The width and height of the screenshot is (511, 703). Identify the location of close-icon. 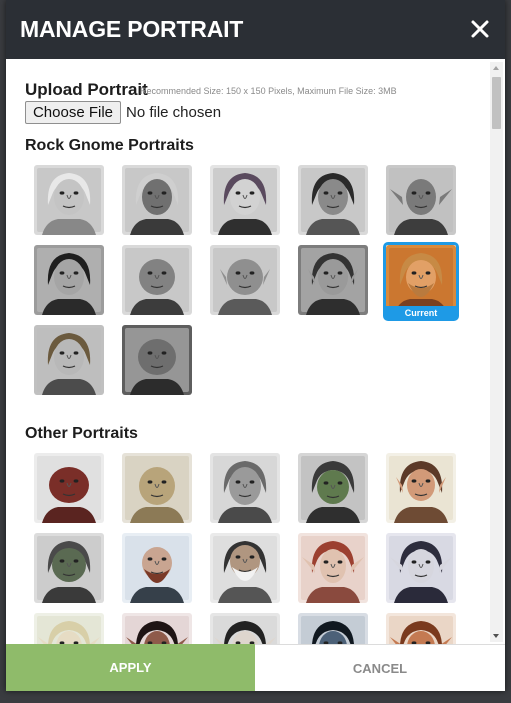
(480, 29).